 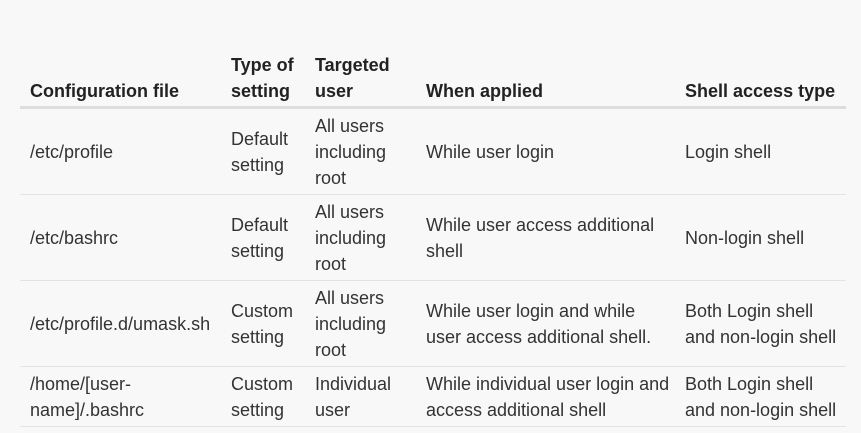 I want to click on header-shell-access-type: Shell access type, so click(x=762, y=61).